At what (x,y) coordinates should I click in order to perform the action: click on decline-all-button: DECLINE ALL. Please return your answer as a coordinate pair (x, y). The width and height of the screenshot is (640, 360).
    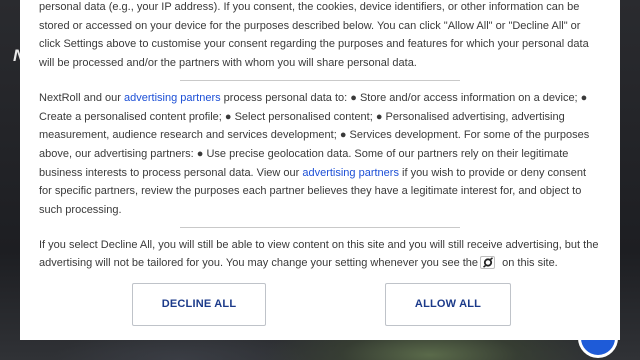
    Looking at the image, I should click on (199, 304).